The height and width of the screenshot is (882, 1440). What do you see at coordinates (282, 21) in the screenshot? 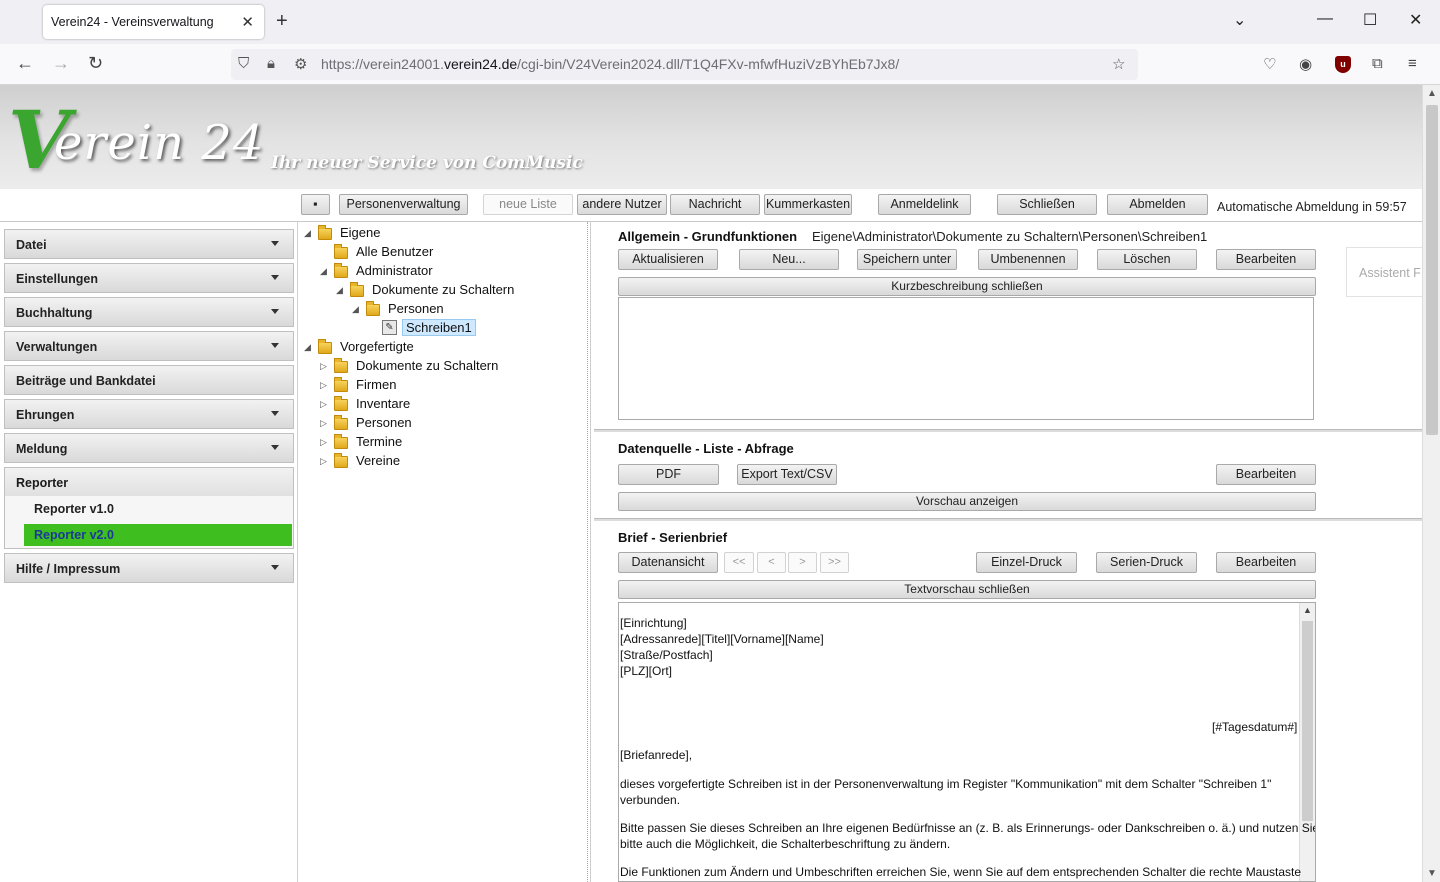
I see `new-tab-icon: +` at bounding box center [282, 21].